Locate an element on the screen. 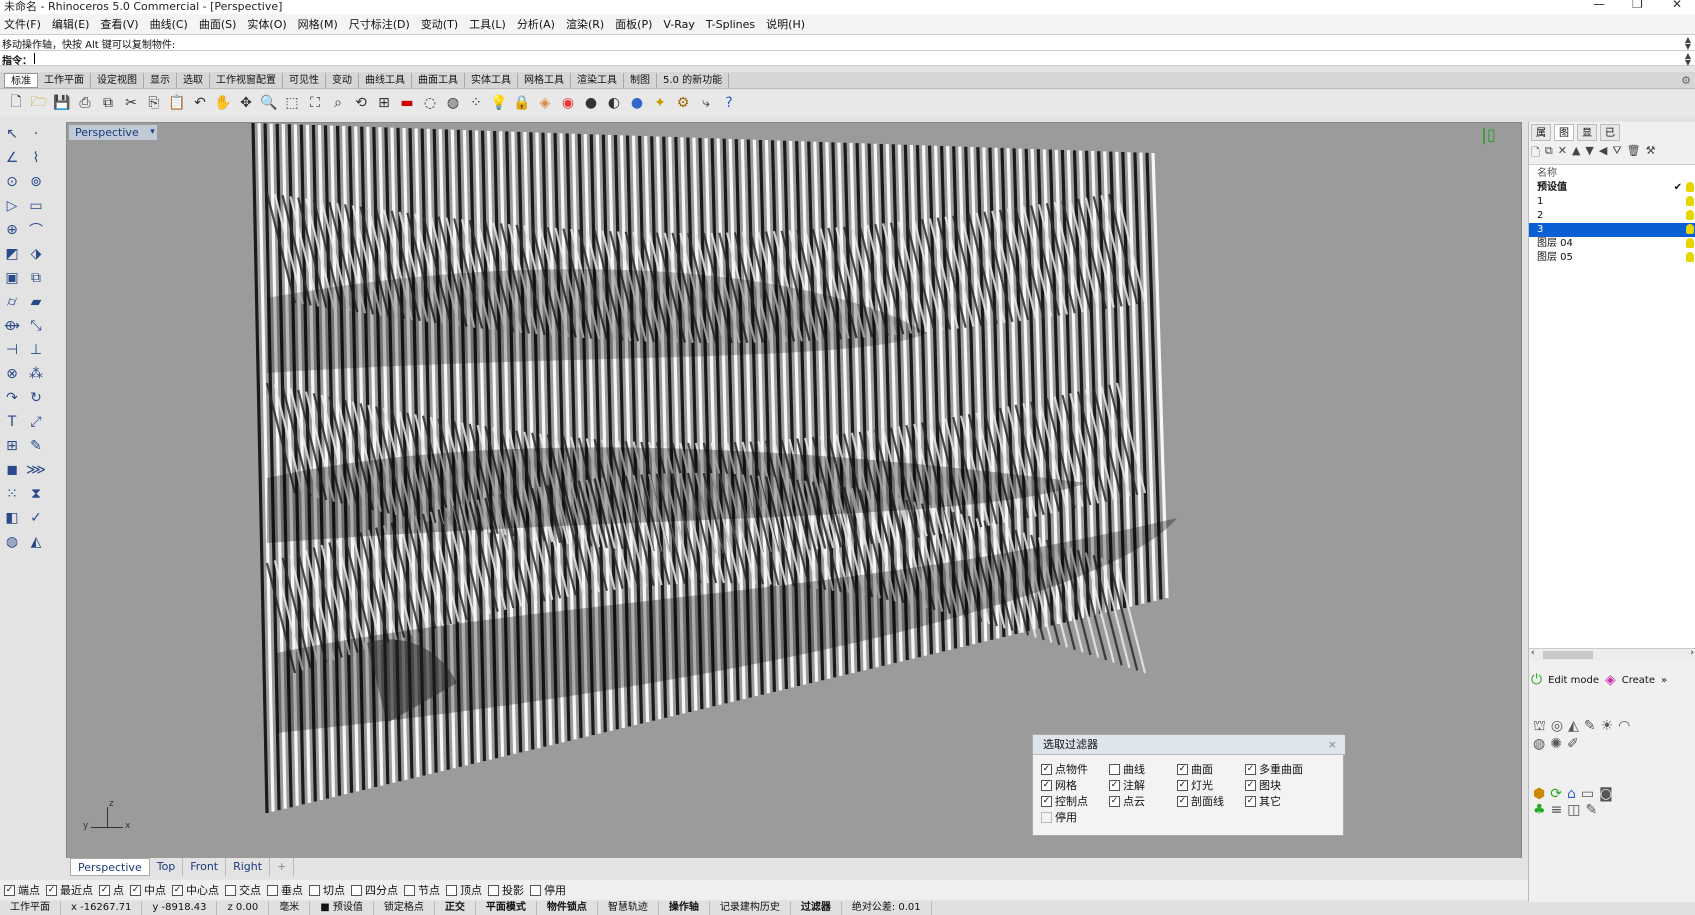  filter-item: ✓ 灯光 is located at coordinates (1195, 785).